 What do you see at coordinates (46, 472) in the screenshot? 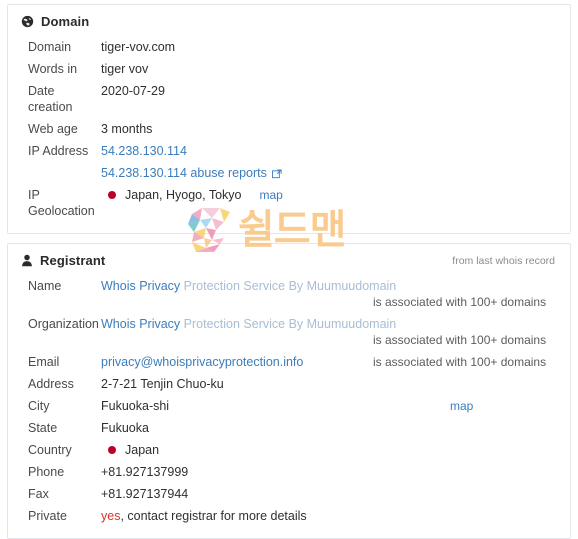
I see `row-label: Phone` at bounding box center [46, 472].